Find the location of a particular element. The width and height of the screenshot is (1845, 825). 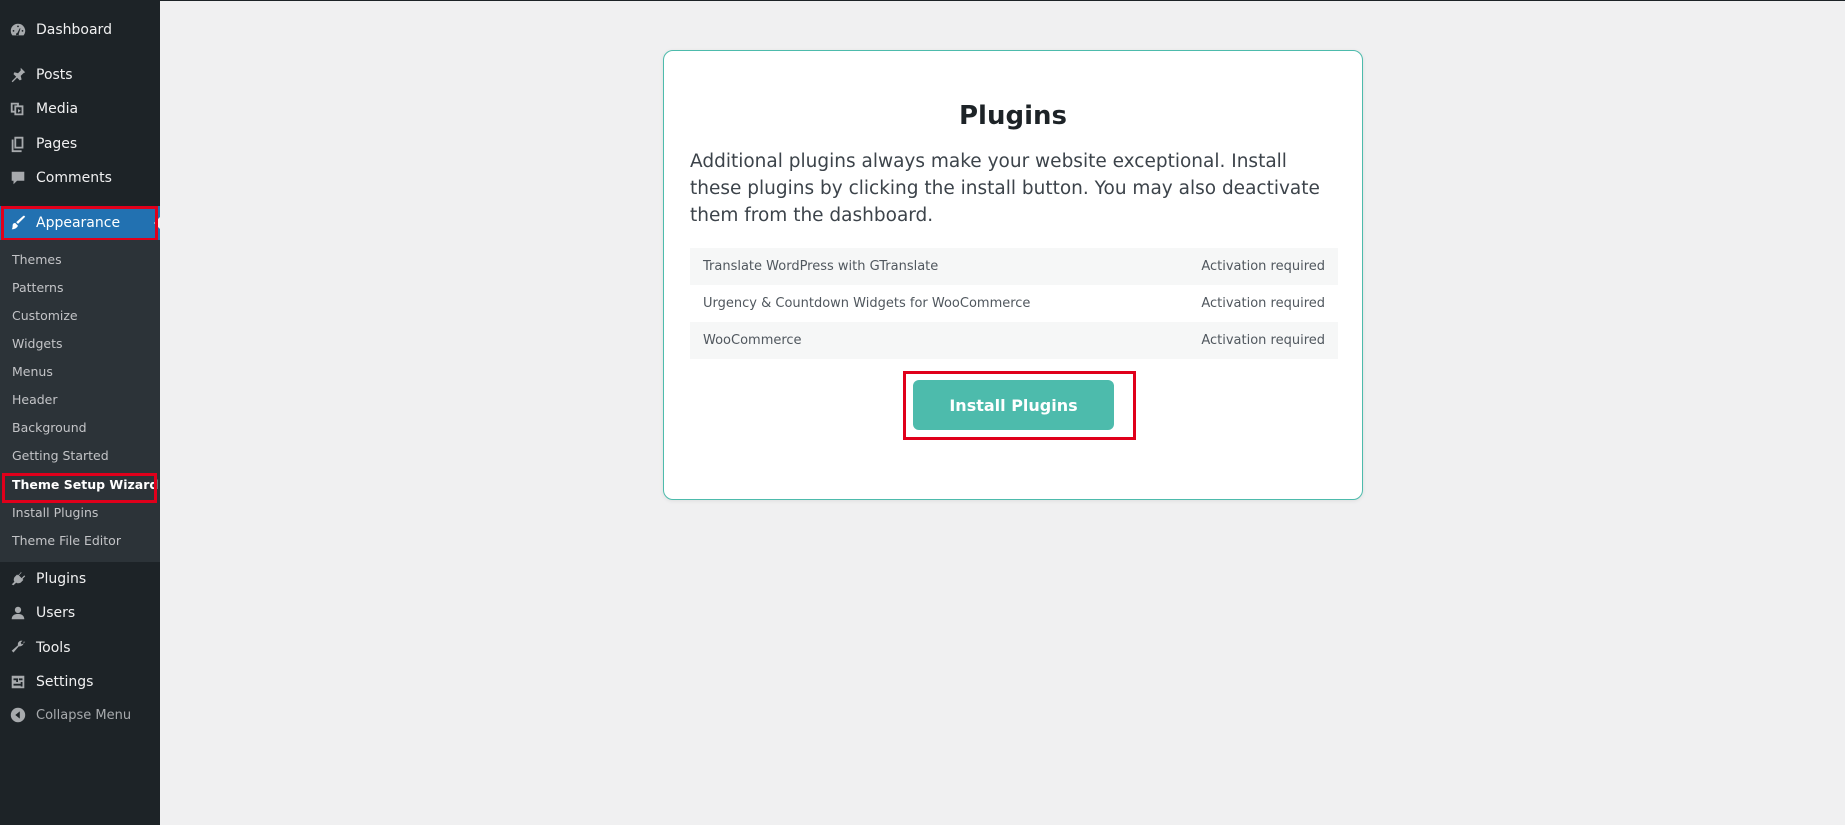

sidebar-item-settings: Settings is located at coordinates (80, 682).